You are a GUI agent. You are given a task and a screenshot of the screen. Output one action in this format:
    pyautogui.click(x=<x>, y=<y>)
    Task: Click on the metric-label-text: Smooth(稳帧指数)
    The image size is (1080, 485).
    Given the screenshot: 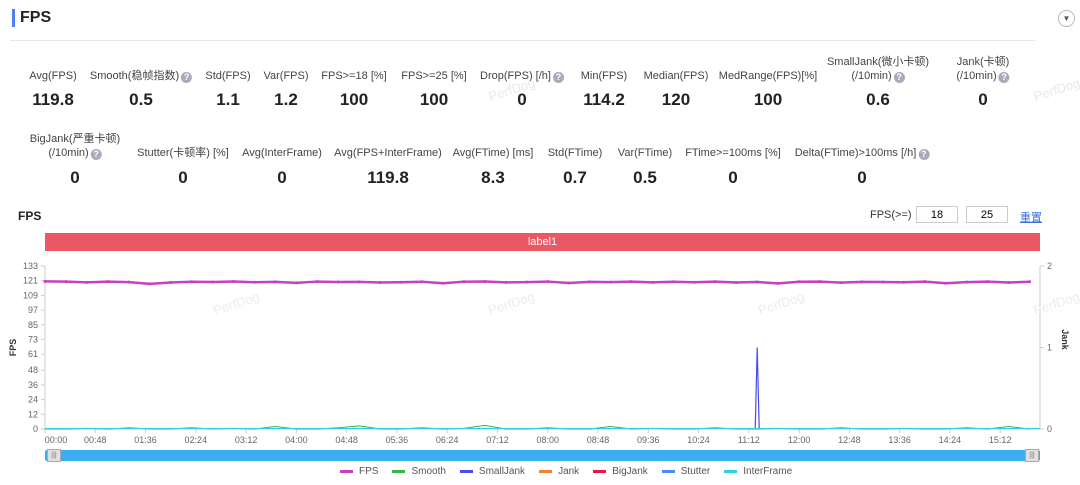 What is the action you would take?
    pyautogui.click(x=134, y=76)
    